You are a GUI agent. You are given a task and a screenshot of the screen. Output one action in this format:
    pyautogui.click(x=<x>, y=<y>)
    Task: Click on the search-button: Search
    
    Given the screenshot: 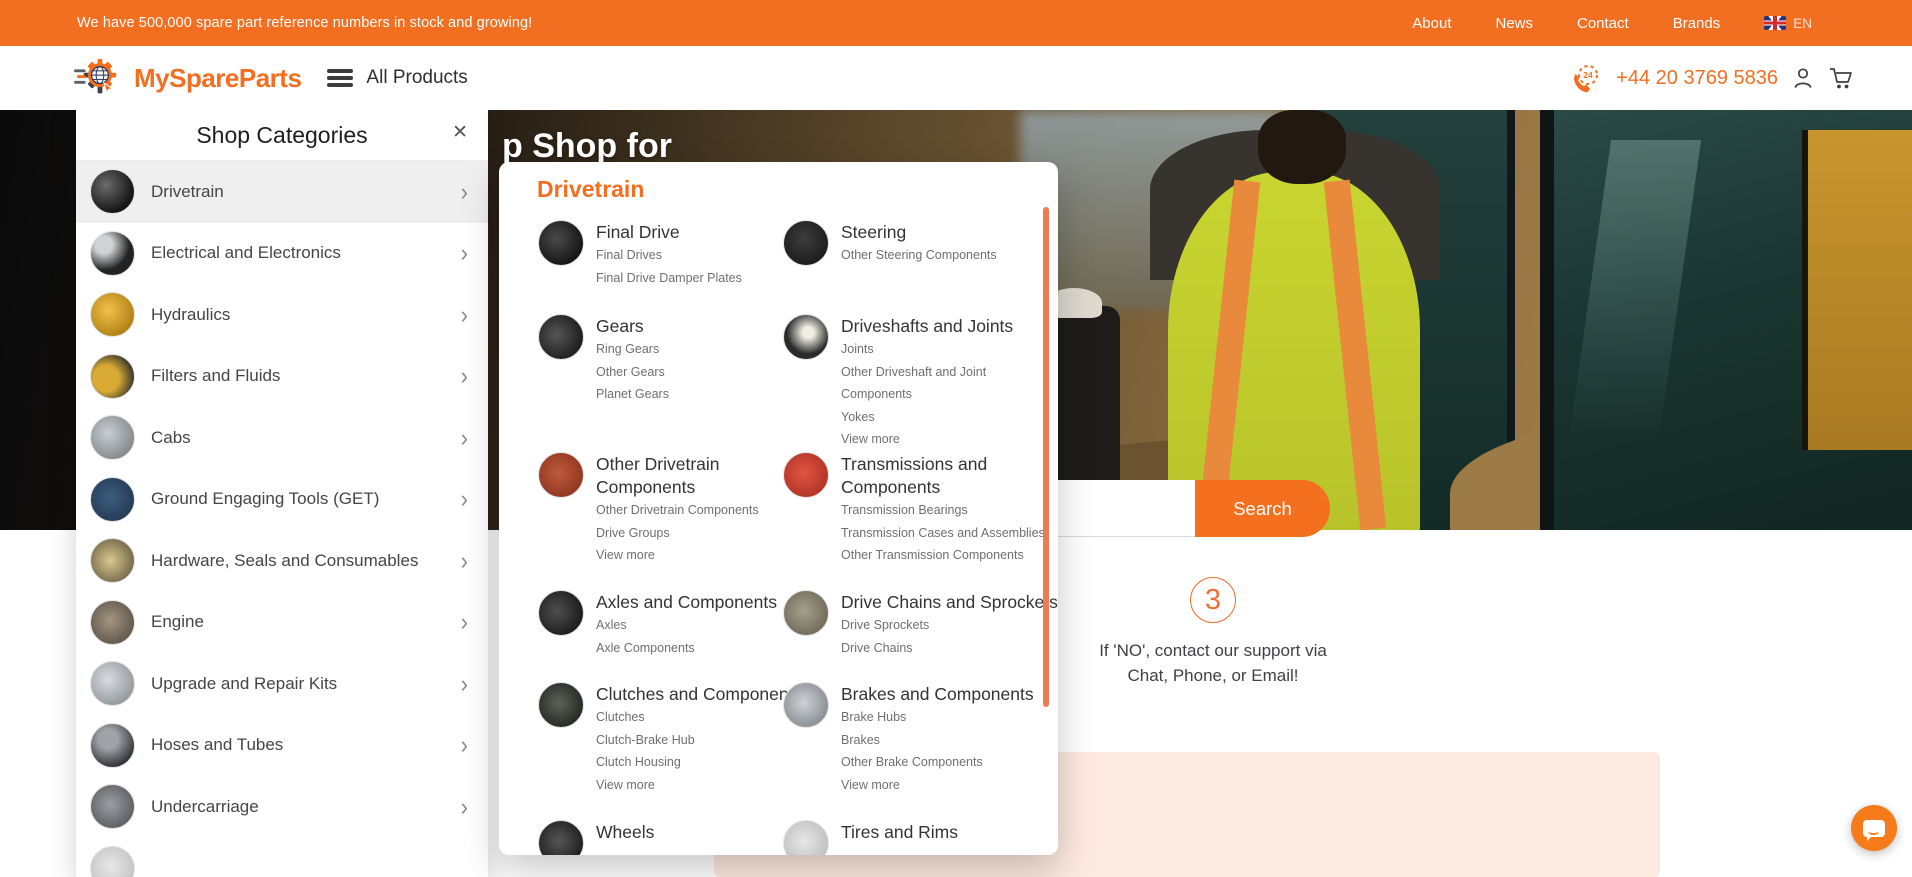 What is the action you would take?
    pyautogui.click(x=1262, y=508)
    